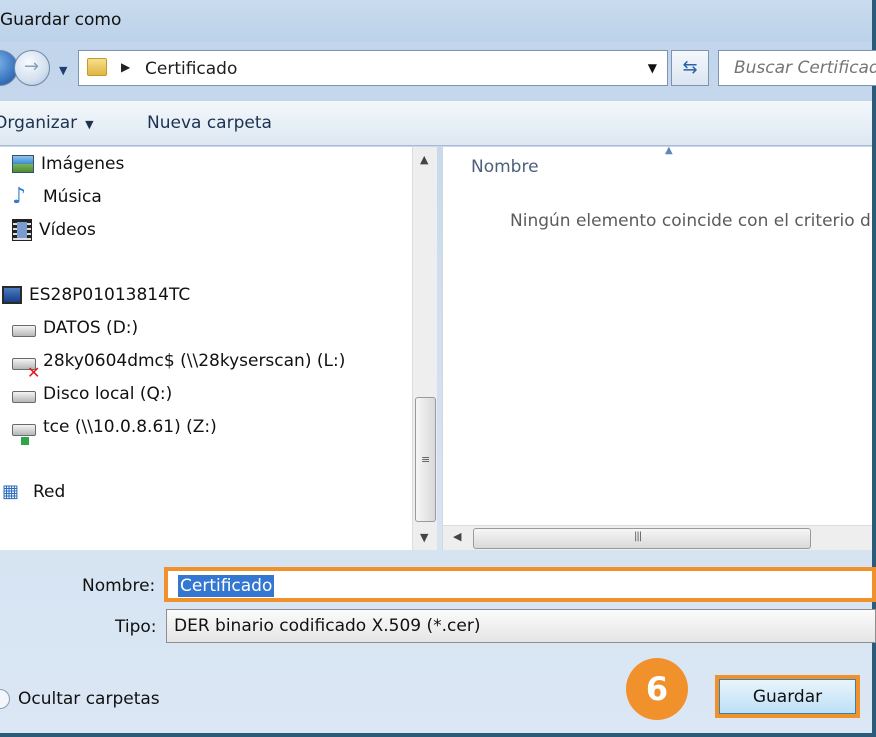 The image size is (876, 737). I want to click on nav-item-datos: DATOS (D:), so click(75, 328).